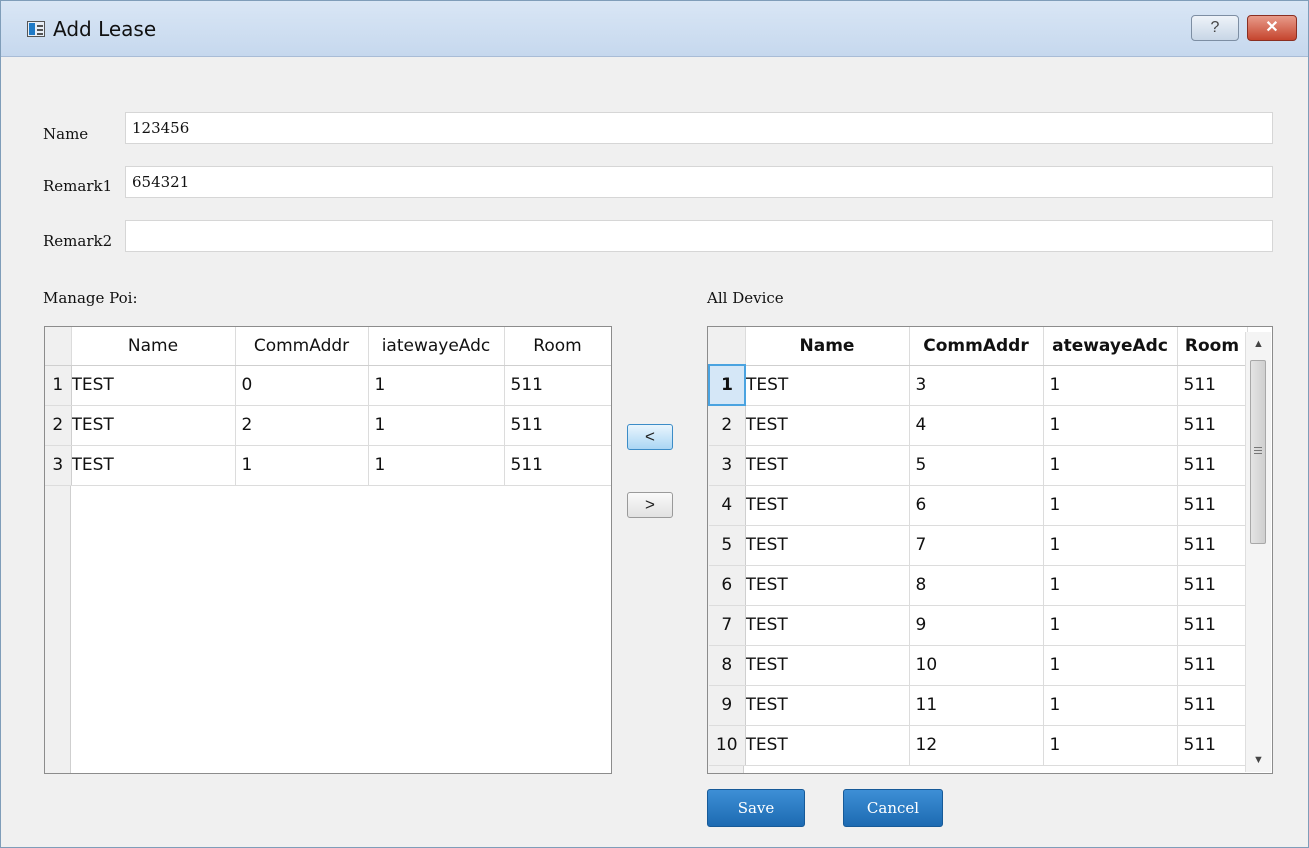 The height and width of the screenshot is (848, 1309). Describe the element at coordinates (1258, 452) in the screenshot. I see `scrollbar-thumb` at that location.